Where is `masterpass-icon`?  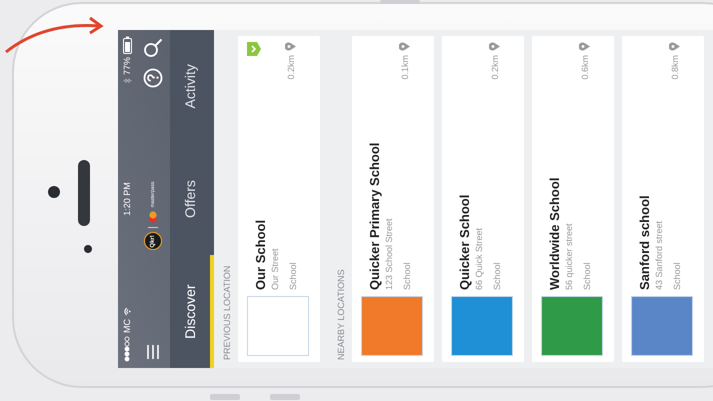 masterpass-icon is located at coordinates (153, 217).